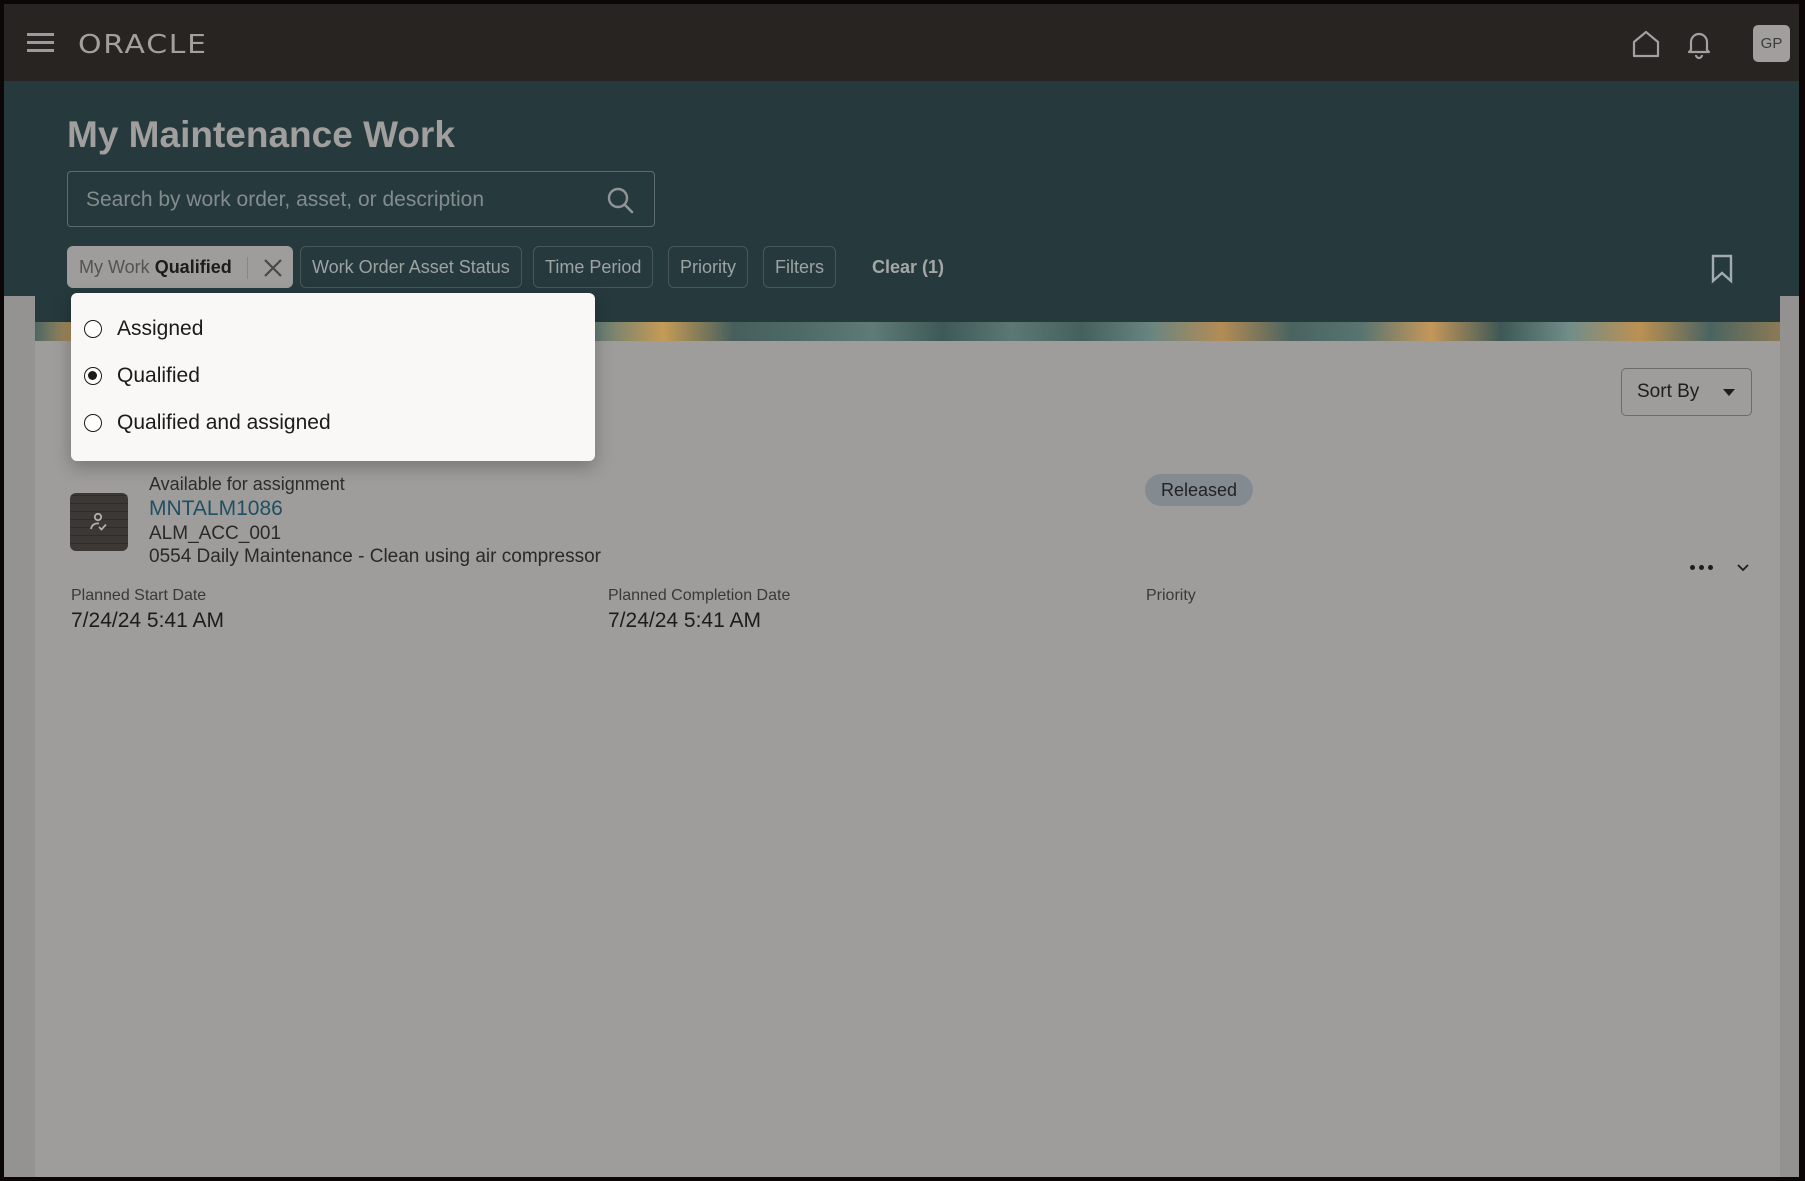  What do you see at coordinates (19, 736) in the screenshot?
I see `left-gutter` at bounding box center [19, 736].